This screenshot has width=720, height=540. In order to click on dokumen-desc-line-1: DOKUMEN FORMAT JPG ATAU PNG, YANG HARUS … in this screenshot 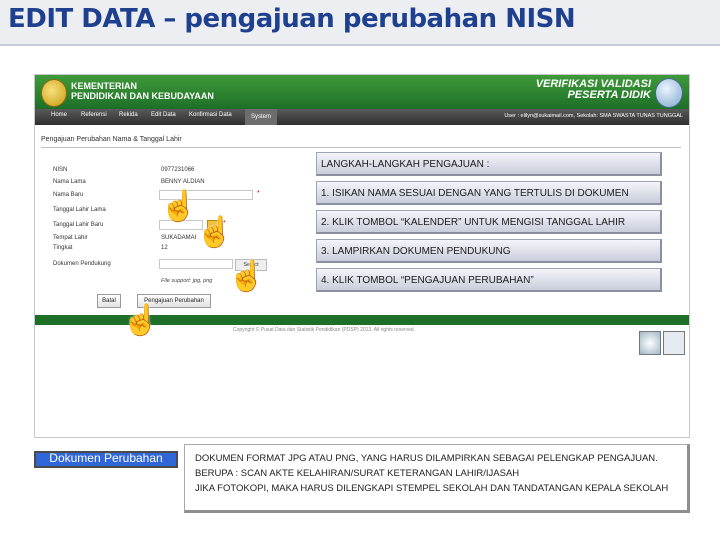, I will do `click(426, 458)`.